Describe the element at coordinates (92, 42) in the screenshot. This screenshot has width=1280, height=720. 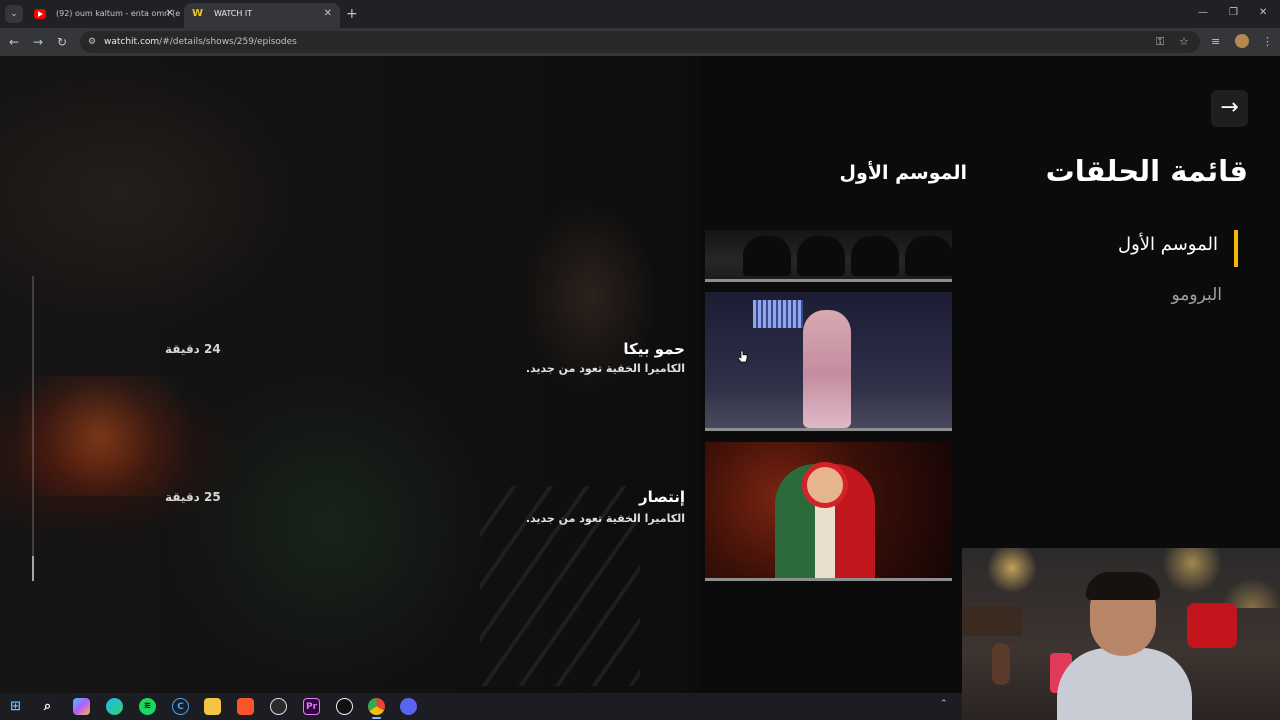
I see `site-info-icon: ⚙` at that location.